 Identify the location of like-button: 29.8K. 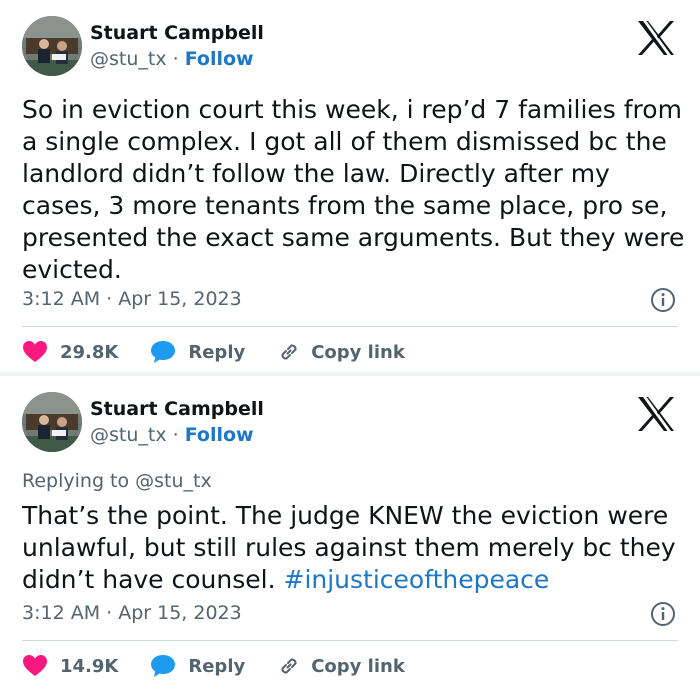
(70, 352).